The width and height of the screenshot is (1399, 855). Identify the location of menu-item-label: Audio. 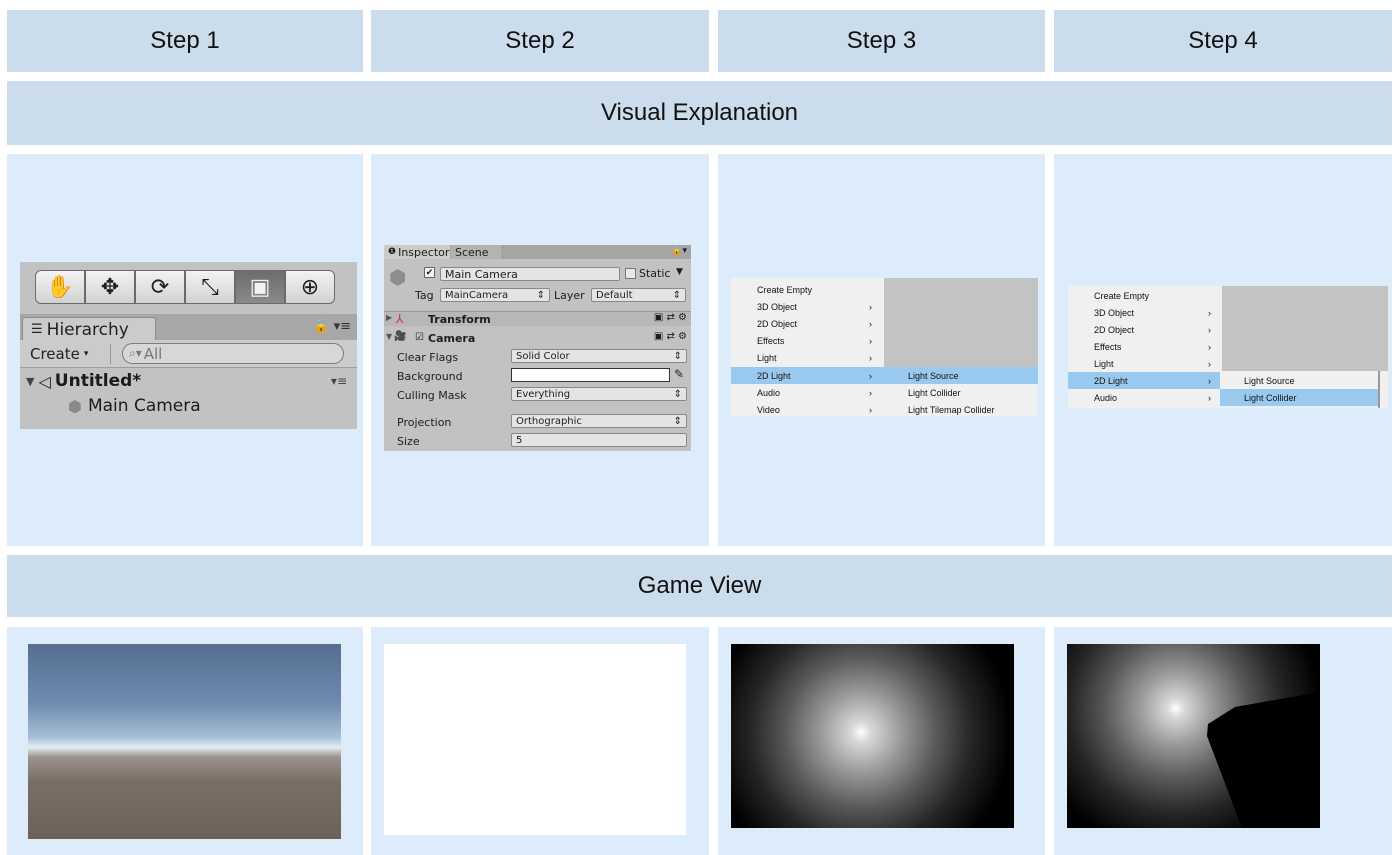
(1106, 397).